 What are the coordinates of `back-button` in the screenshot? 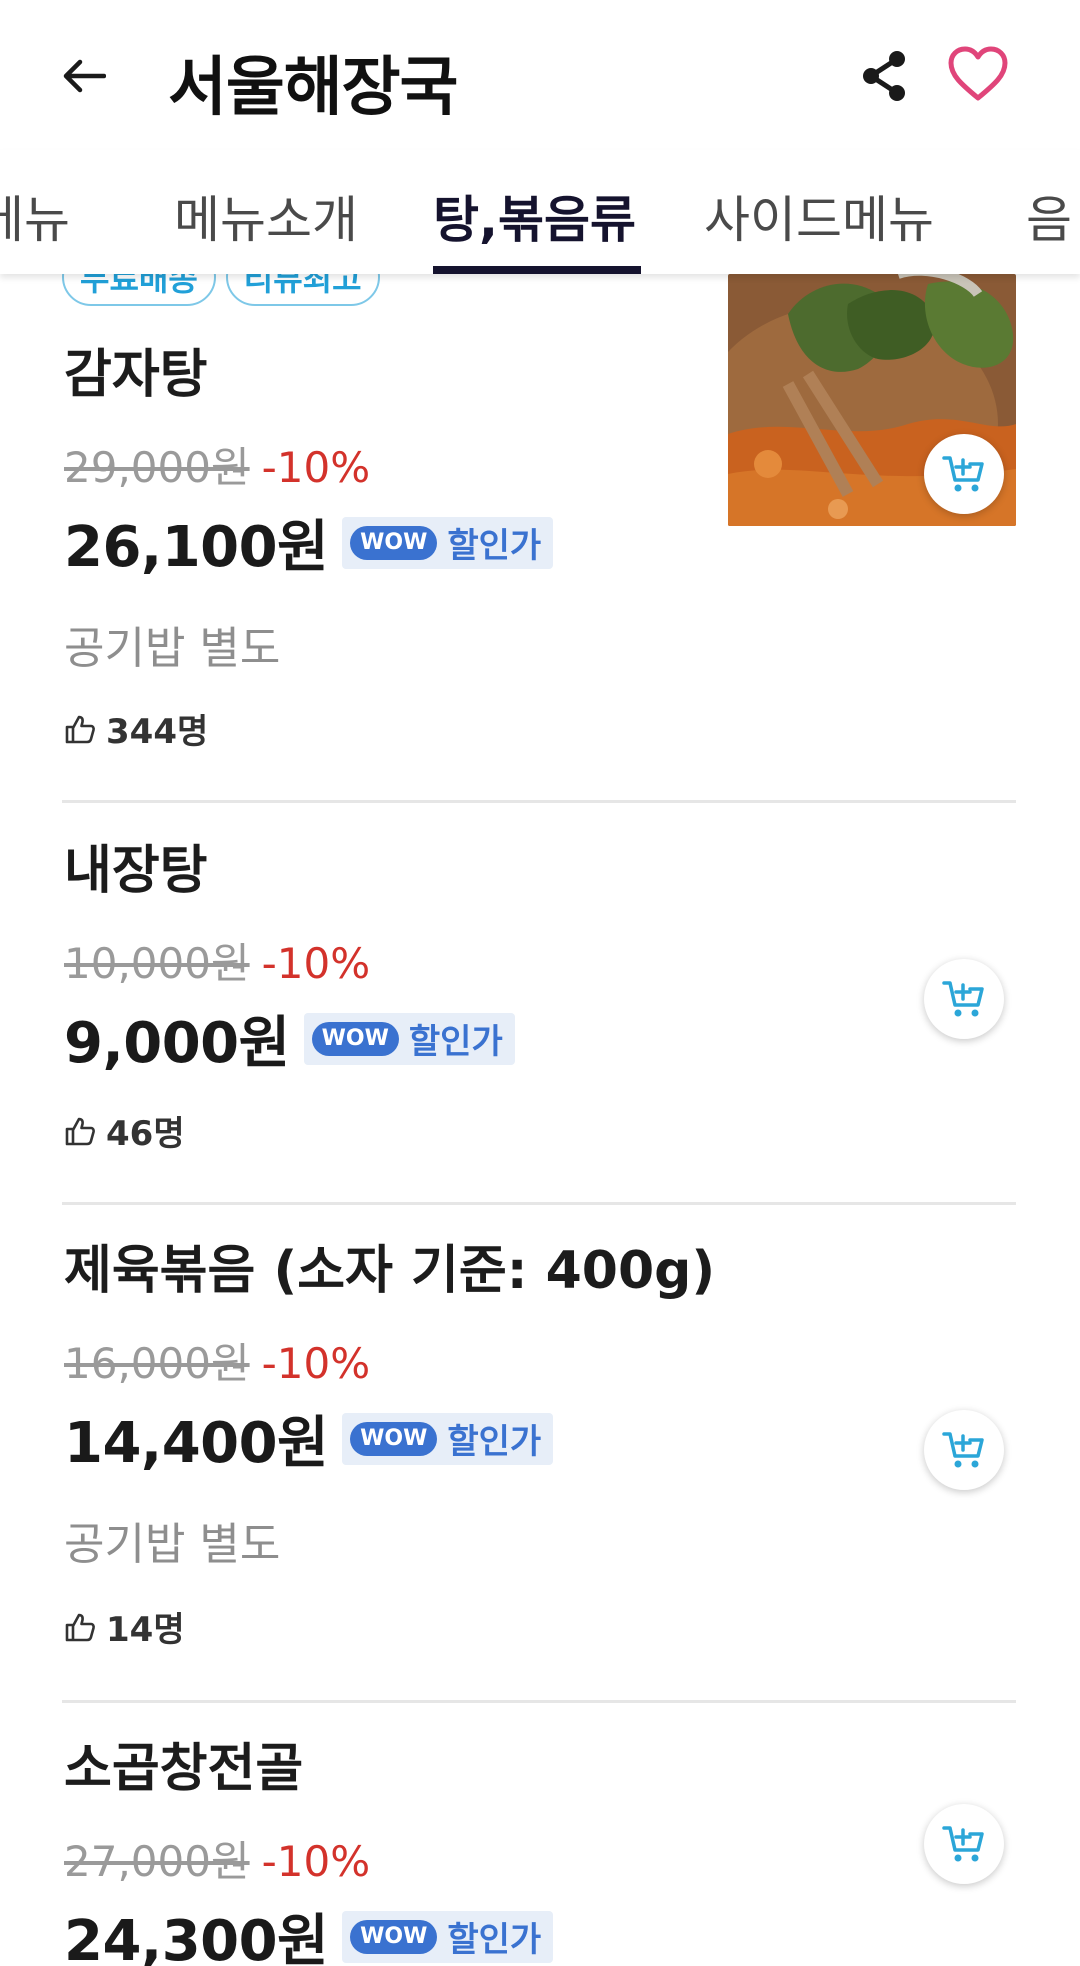 It's located at (84, 76).